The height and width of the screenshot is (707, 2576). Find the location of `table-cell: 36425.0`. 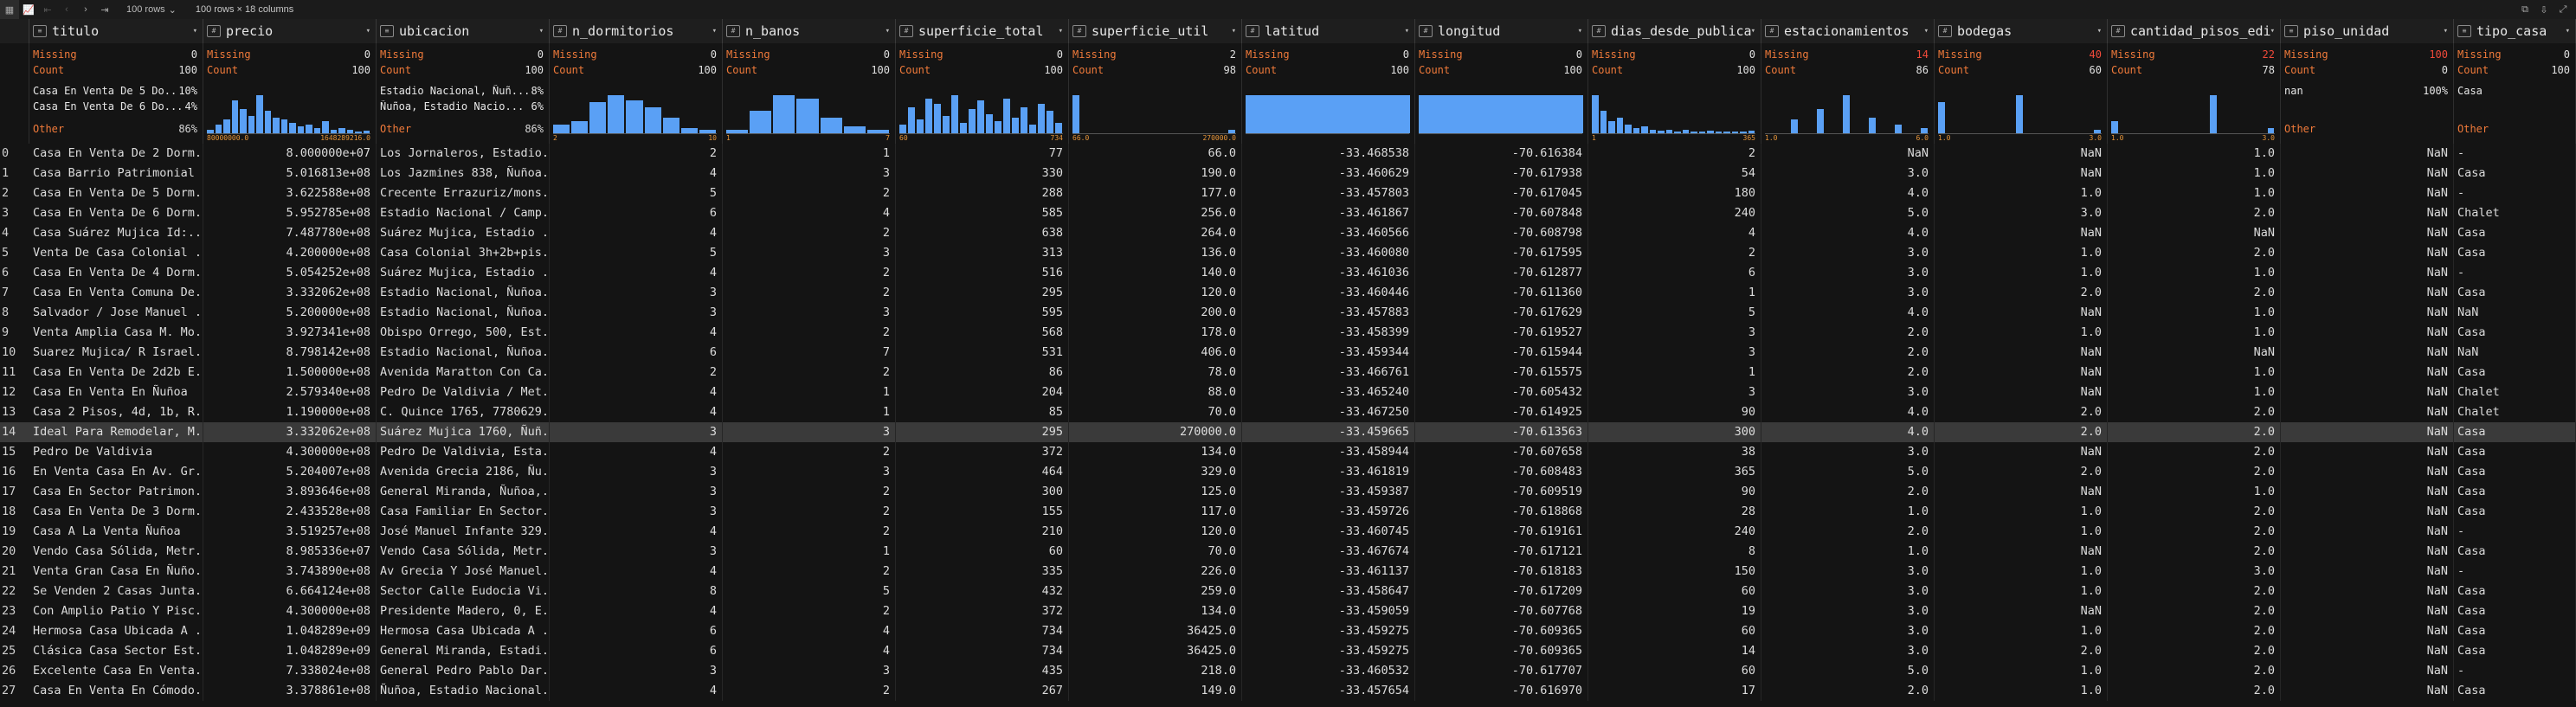

table-cell: 36425.0 is located at coordinates (1155, 631).